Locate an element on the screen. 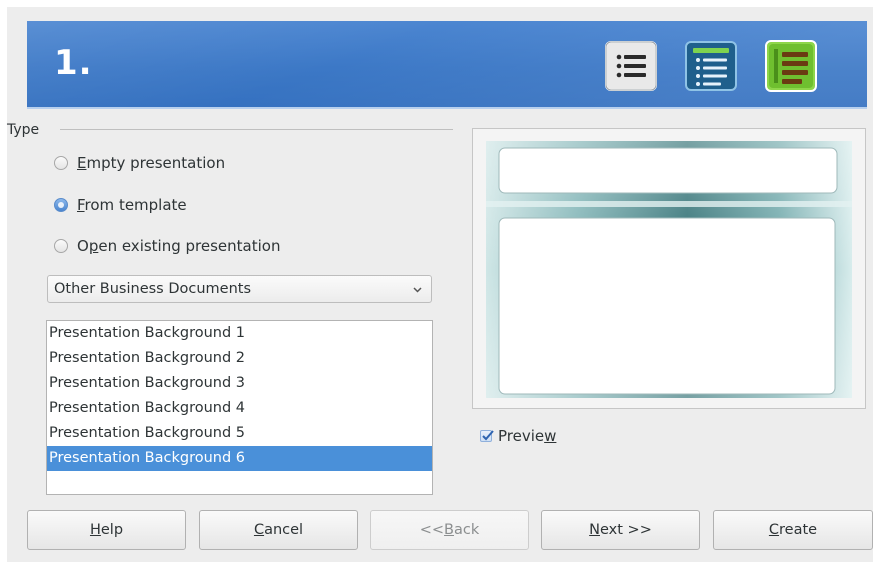  list-item: Presentation Background 4 is located at coordinates (239, 408).